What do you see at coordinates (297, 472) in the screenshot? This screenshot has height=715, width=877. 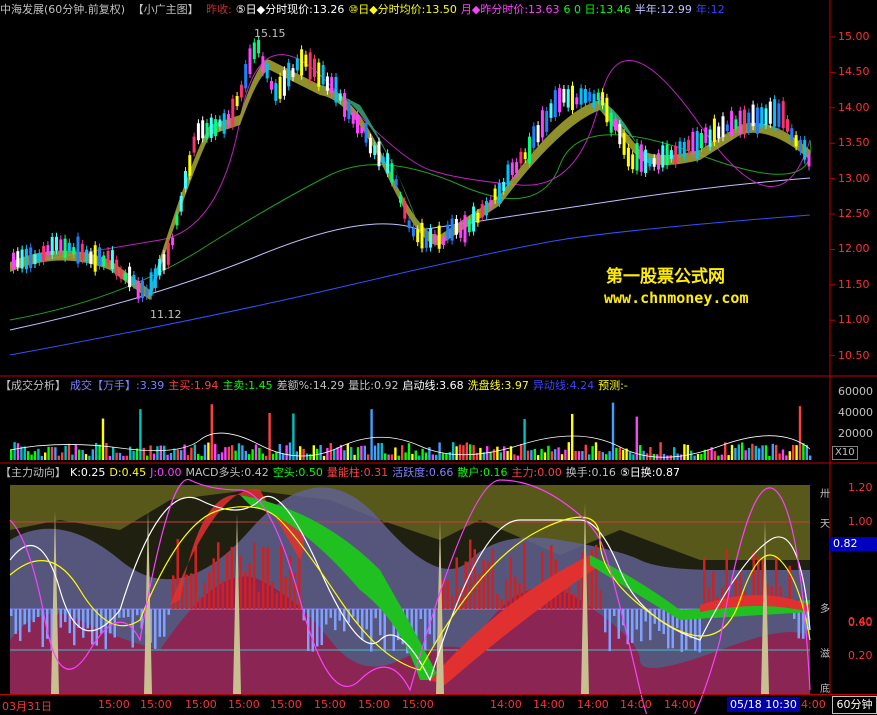 I see `indicator-header-item-5: 空头:0.50` at bounding box center [297, 472].